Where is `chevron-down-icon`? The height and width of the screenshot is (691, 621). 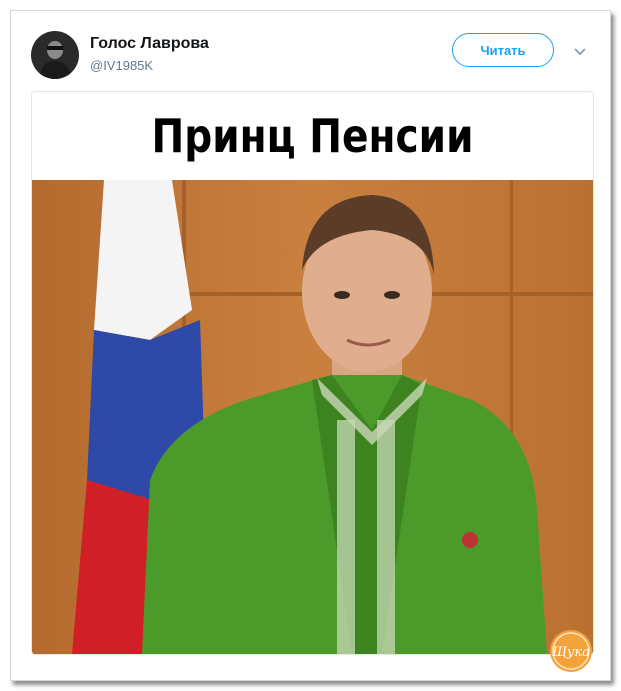
chevron-down-icon is located at coordinates (580, 52).